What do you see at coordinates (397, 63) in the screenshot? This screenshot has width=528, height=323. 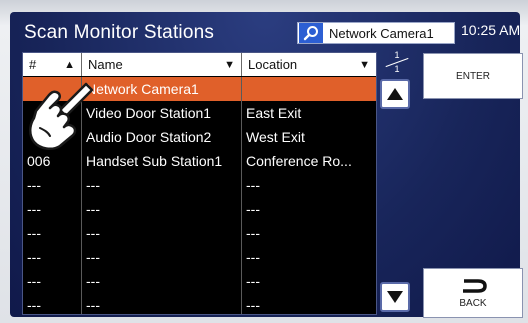 I see `page-indicator: 1 1` at bounding box center [397, 63].